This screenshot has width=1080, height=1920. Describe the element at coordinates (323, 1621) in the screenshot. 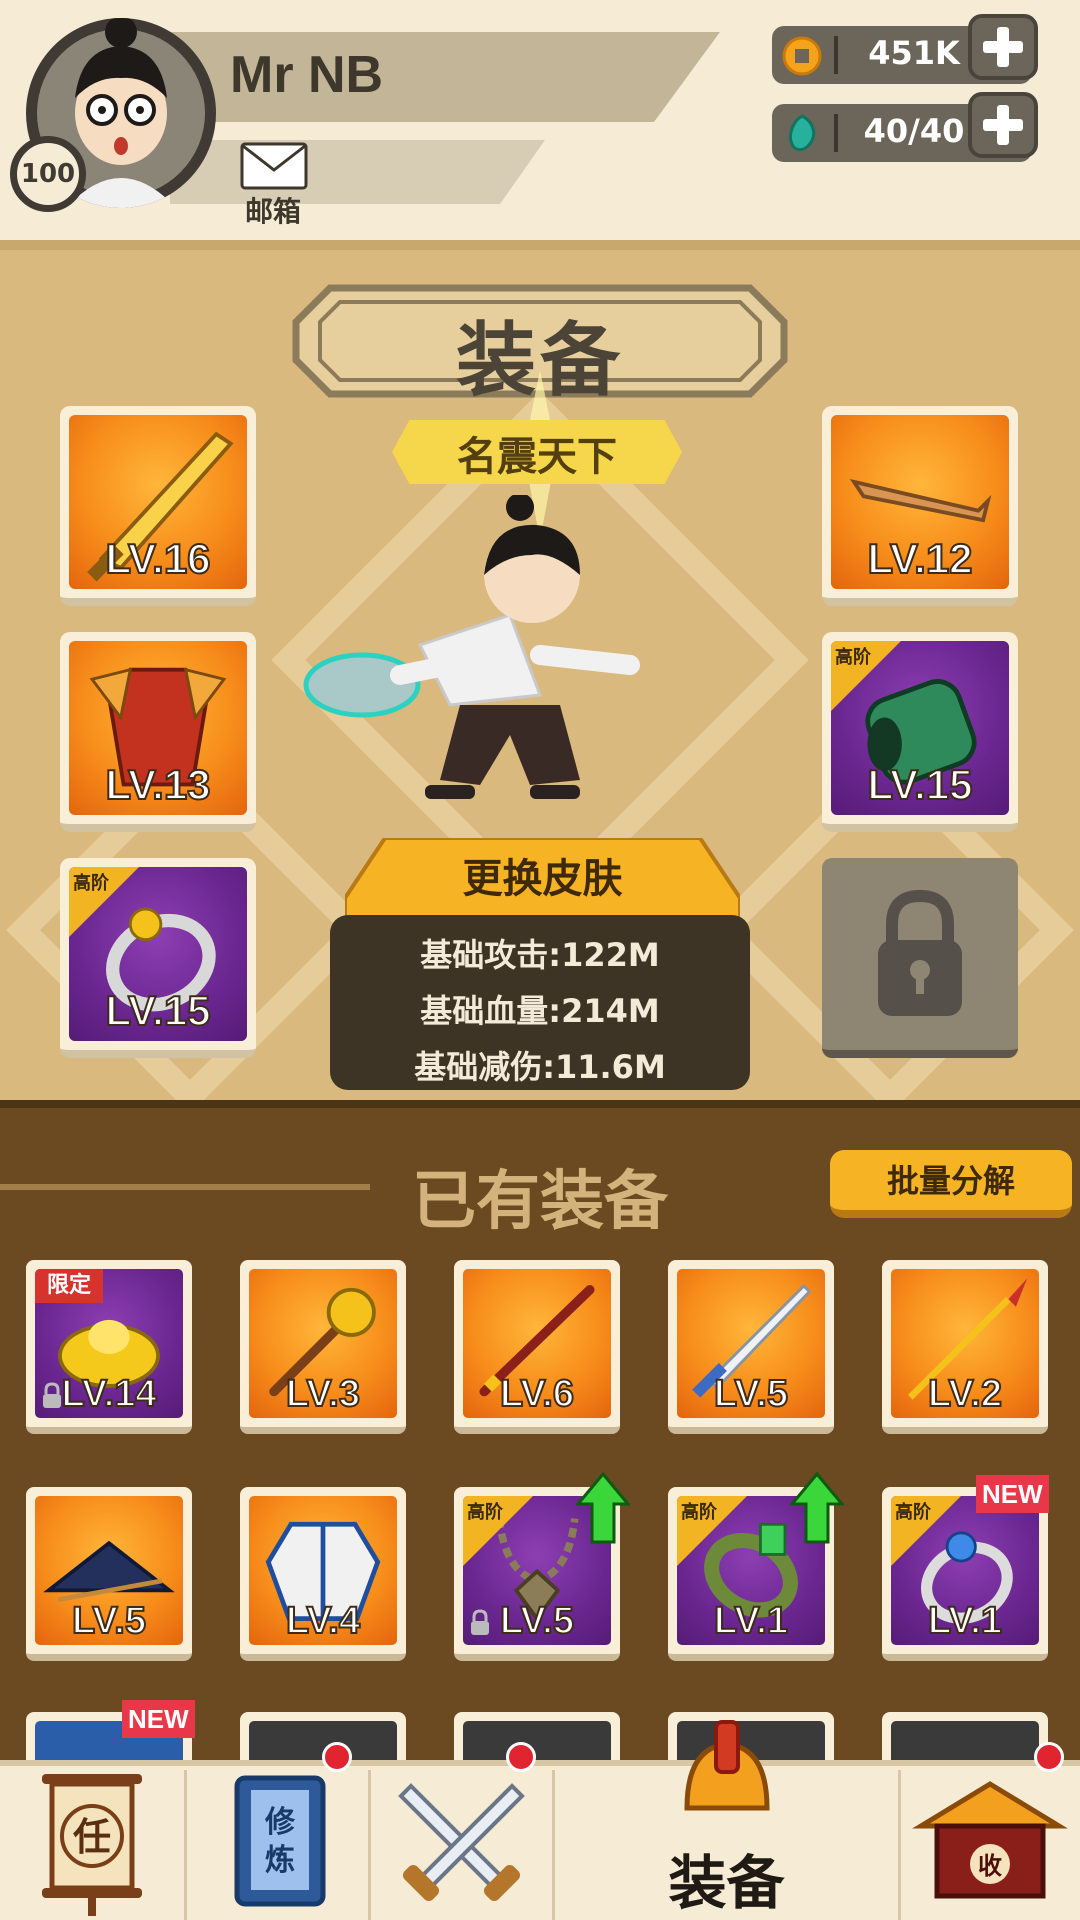

I see `item-level: LV.4` at that location.